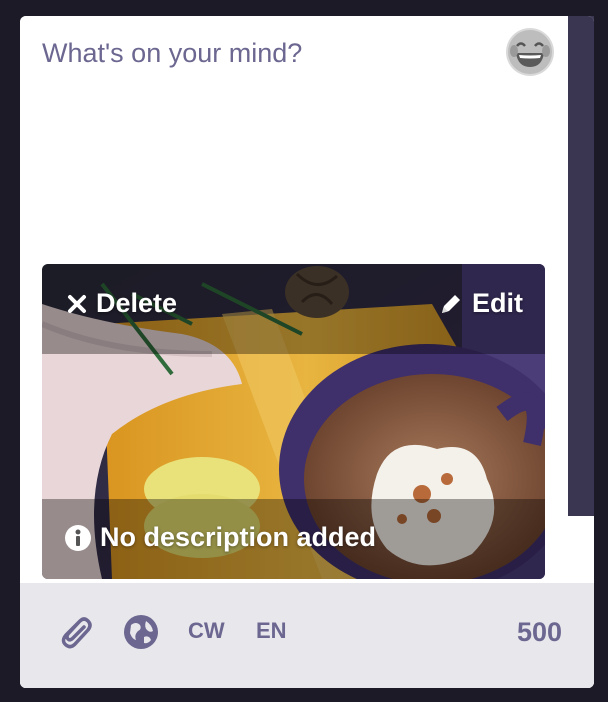  What do you see at coordinates (78, 537) in the screenshot?
I see `info-icon` at bounding box center [78, 537].